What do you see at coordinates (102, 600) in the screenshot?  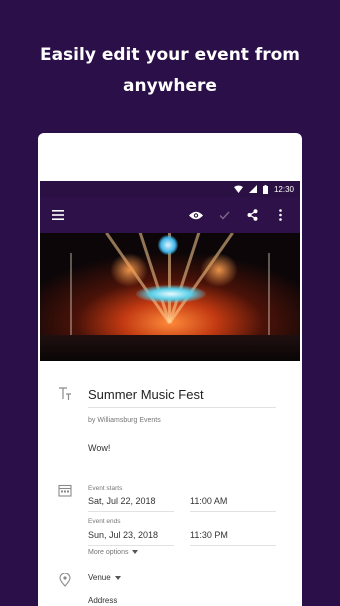 I see `address-field: Address` at bounding box center [102, 600].